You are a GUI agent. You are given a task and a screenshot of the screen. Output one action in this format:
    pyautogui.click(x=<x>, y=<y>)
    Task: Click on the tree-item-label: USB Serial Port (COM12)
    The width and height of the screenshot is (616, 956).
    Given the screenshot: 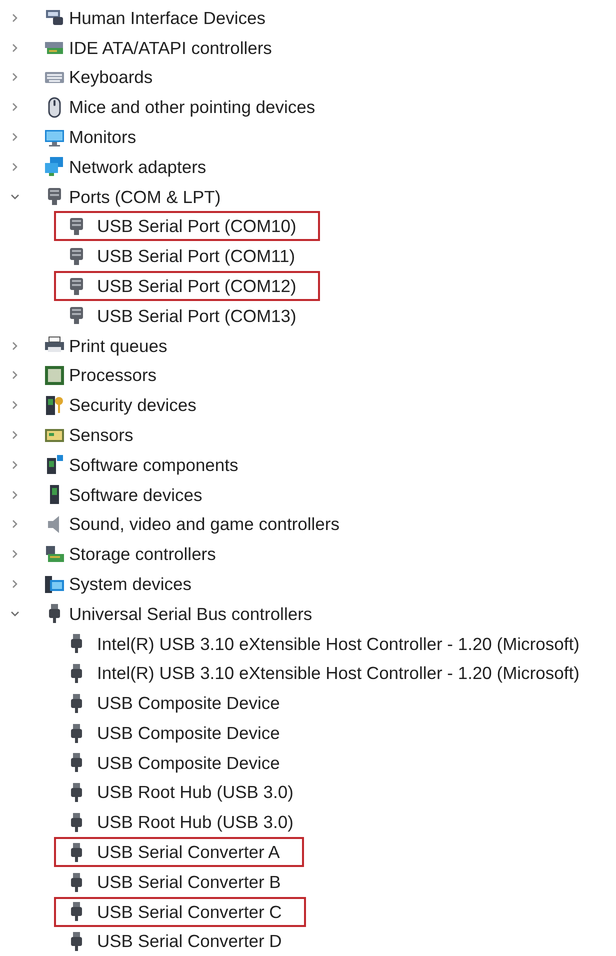 What is the action you would take?
    pyautogui.click(x=196, y=286)
    